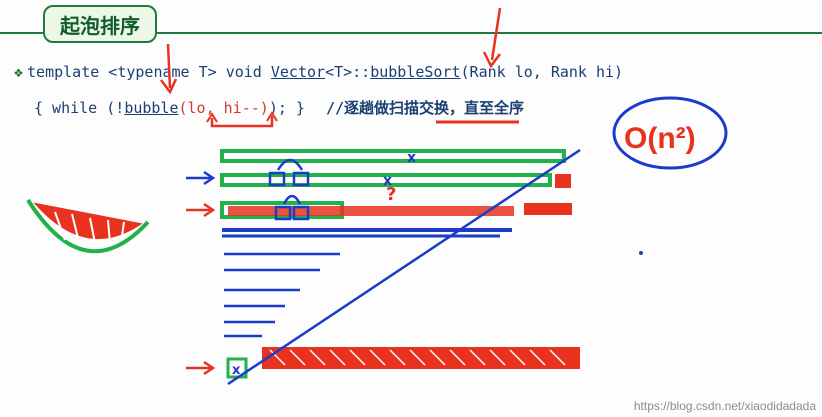  Describe the element at coordinates (660, 138) in the screenshot. I see `complexity-text: O(n²)` at that location.